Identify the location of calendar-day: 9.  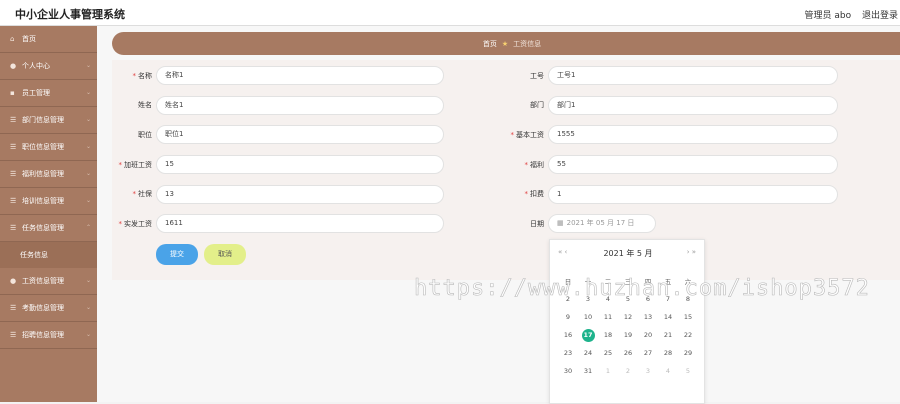
(568, 317).